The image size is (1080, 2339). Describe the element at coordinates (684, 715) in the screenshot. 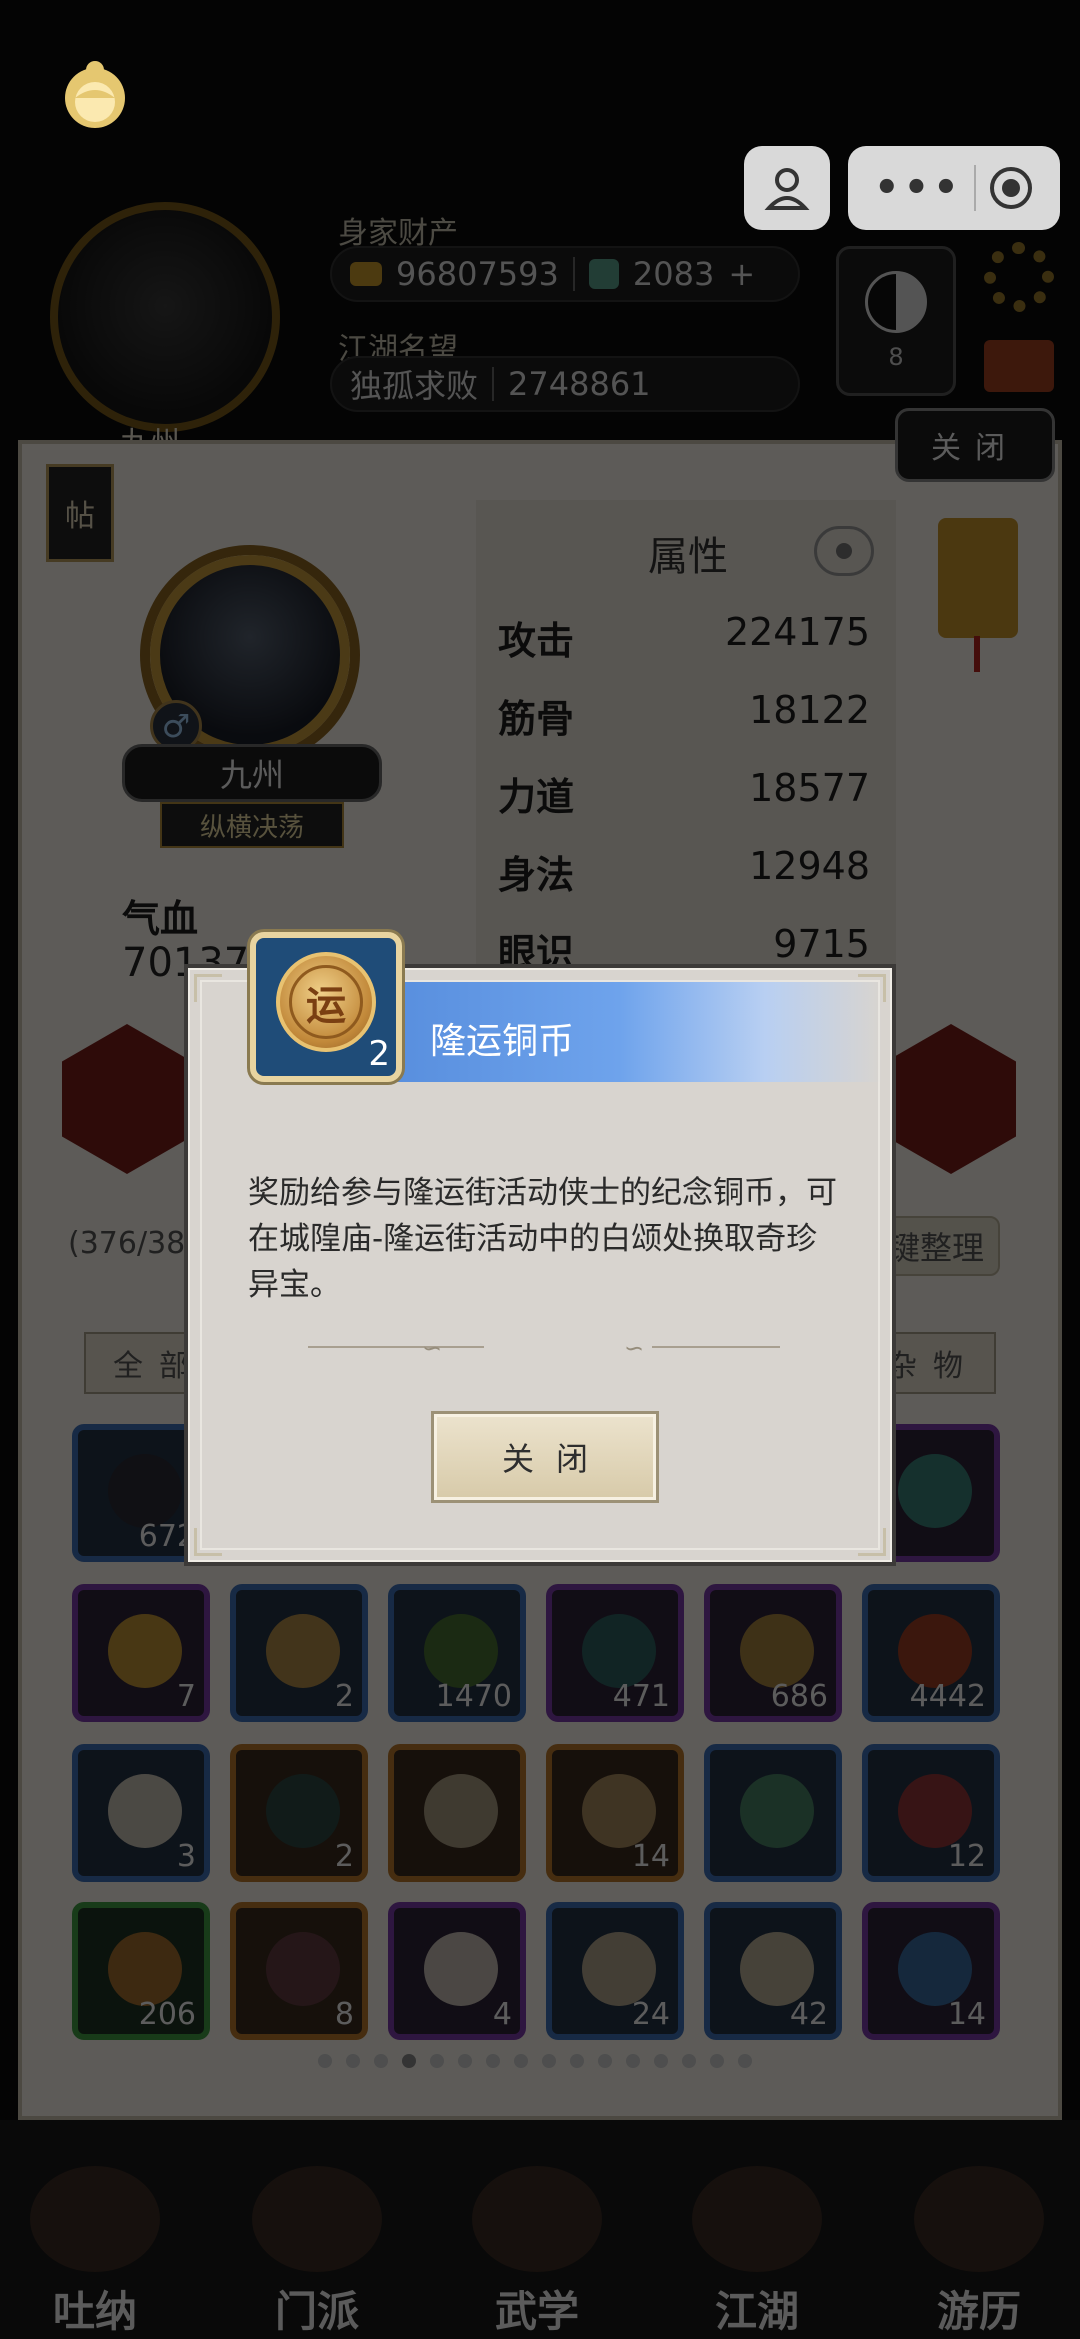

I see `attribute-row: 筋骨 18122` at that location.